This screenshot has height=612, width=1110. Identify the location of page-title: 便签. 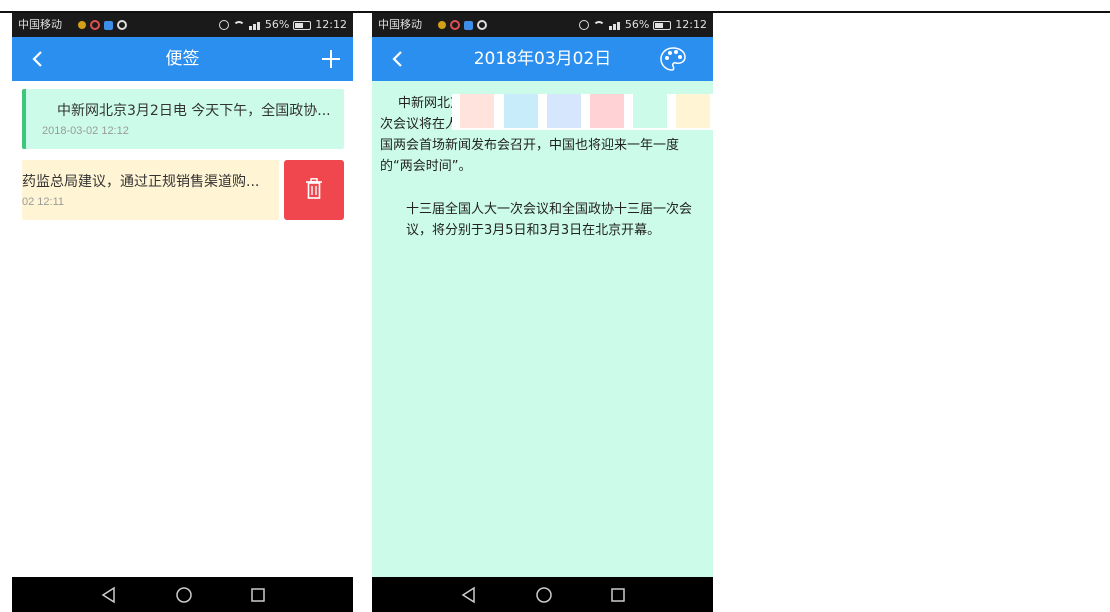
(182, 59).